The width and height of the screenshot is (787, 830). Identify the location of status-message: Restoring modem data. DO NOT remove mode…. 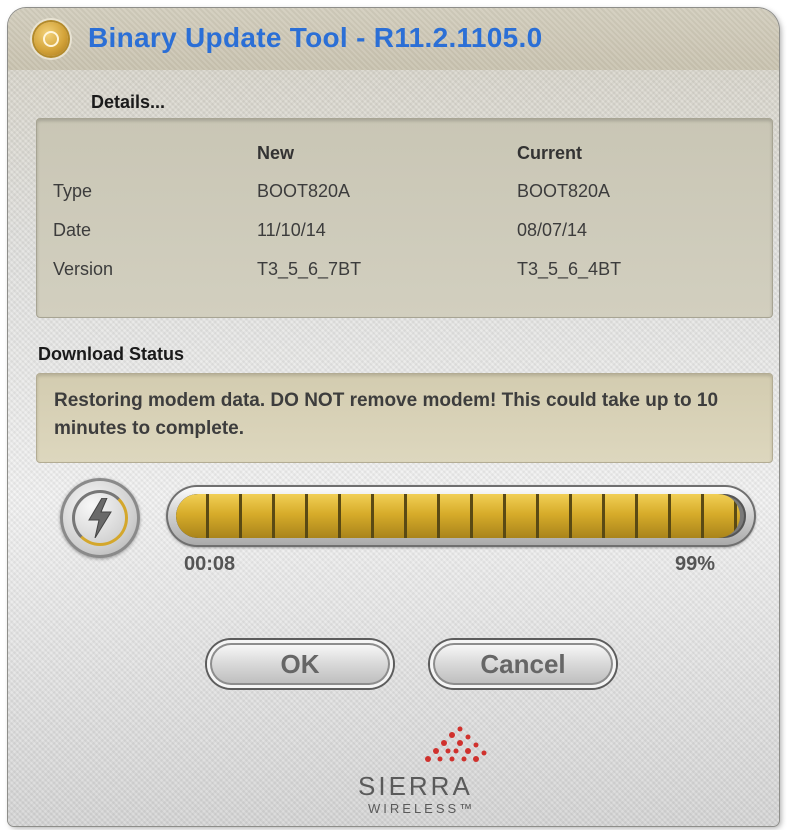
(386, 414).